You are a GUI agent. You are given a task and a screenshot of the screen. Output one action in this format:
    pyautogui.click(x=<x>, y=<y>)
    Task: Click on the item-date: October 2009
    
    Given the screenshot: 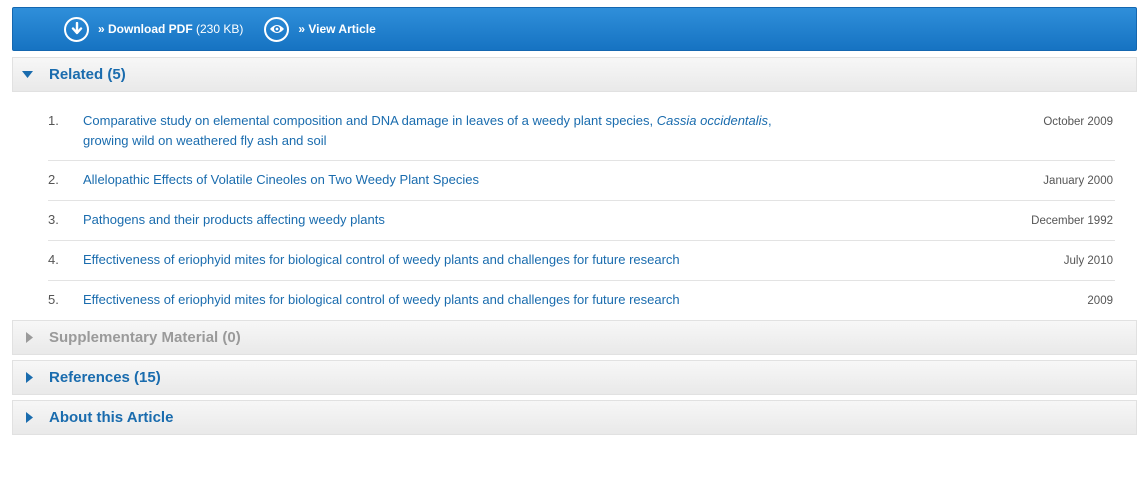 What is the action you would take?
    pyautogui.click(x=1078, y=122)
    